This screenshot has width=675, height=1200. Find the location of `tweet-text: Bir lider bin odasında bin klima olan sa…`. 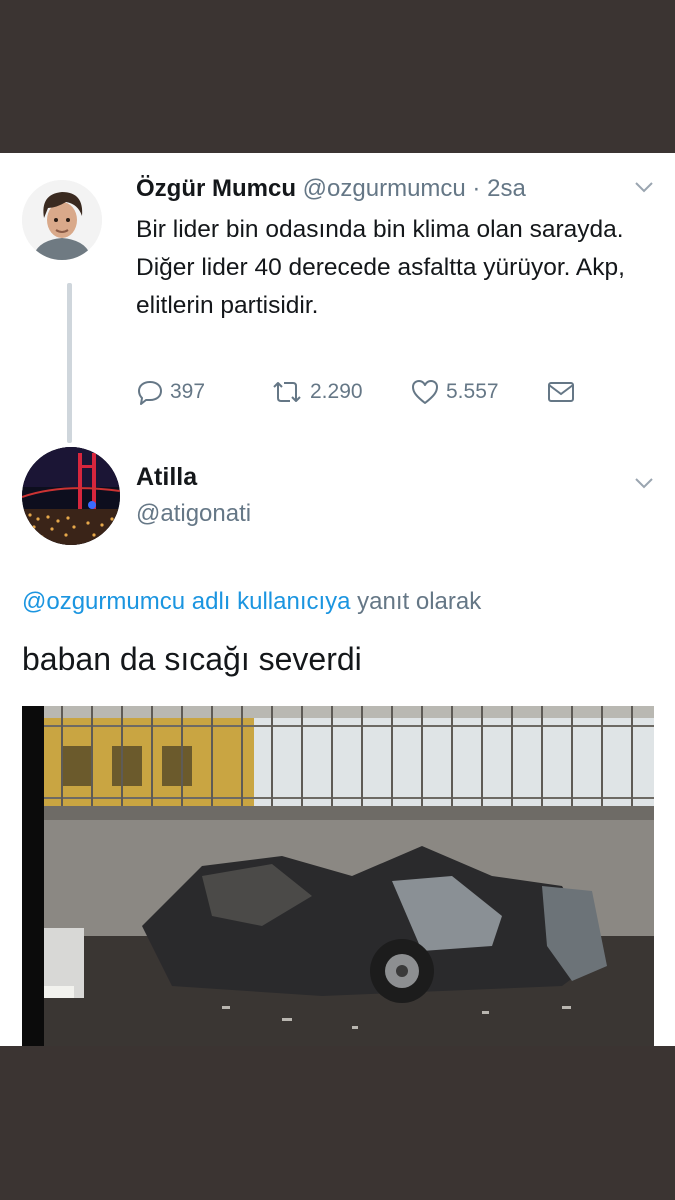

tweet-text: Bir lider bin odasında bin klima olan sa… is located at coordinates (380, 267).